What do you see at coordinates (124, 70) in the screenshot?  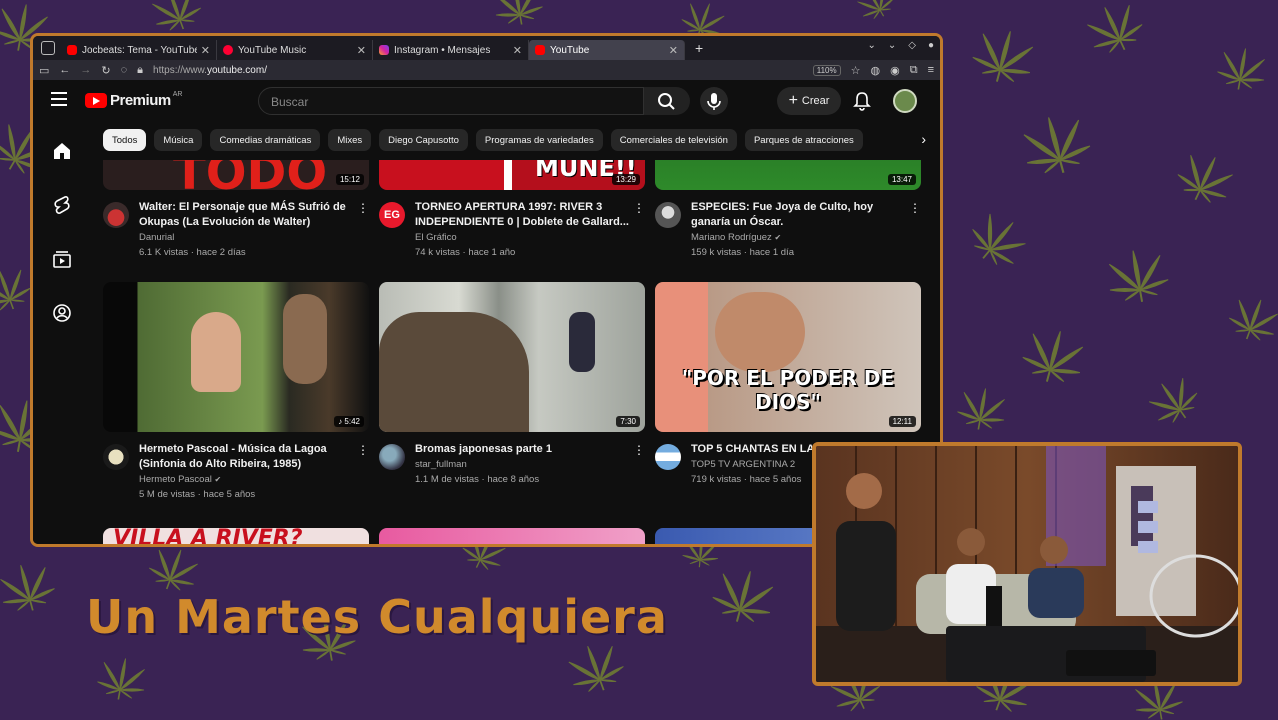 I see `shield-icon: ◌` at bounding box center [124, 70].